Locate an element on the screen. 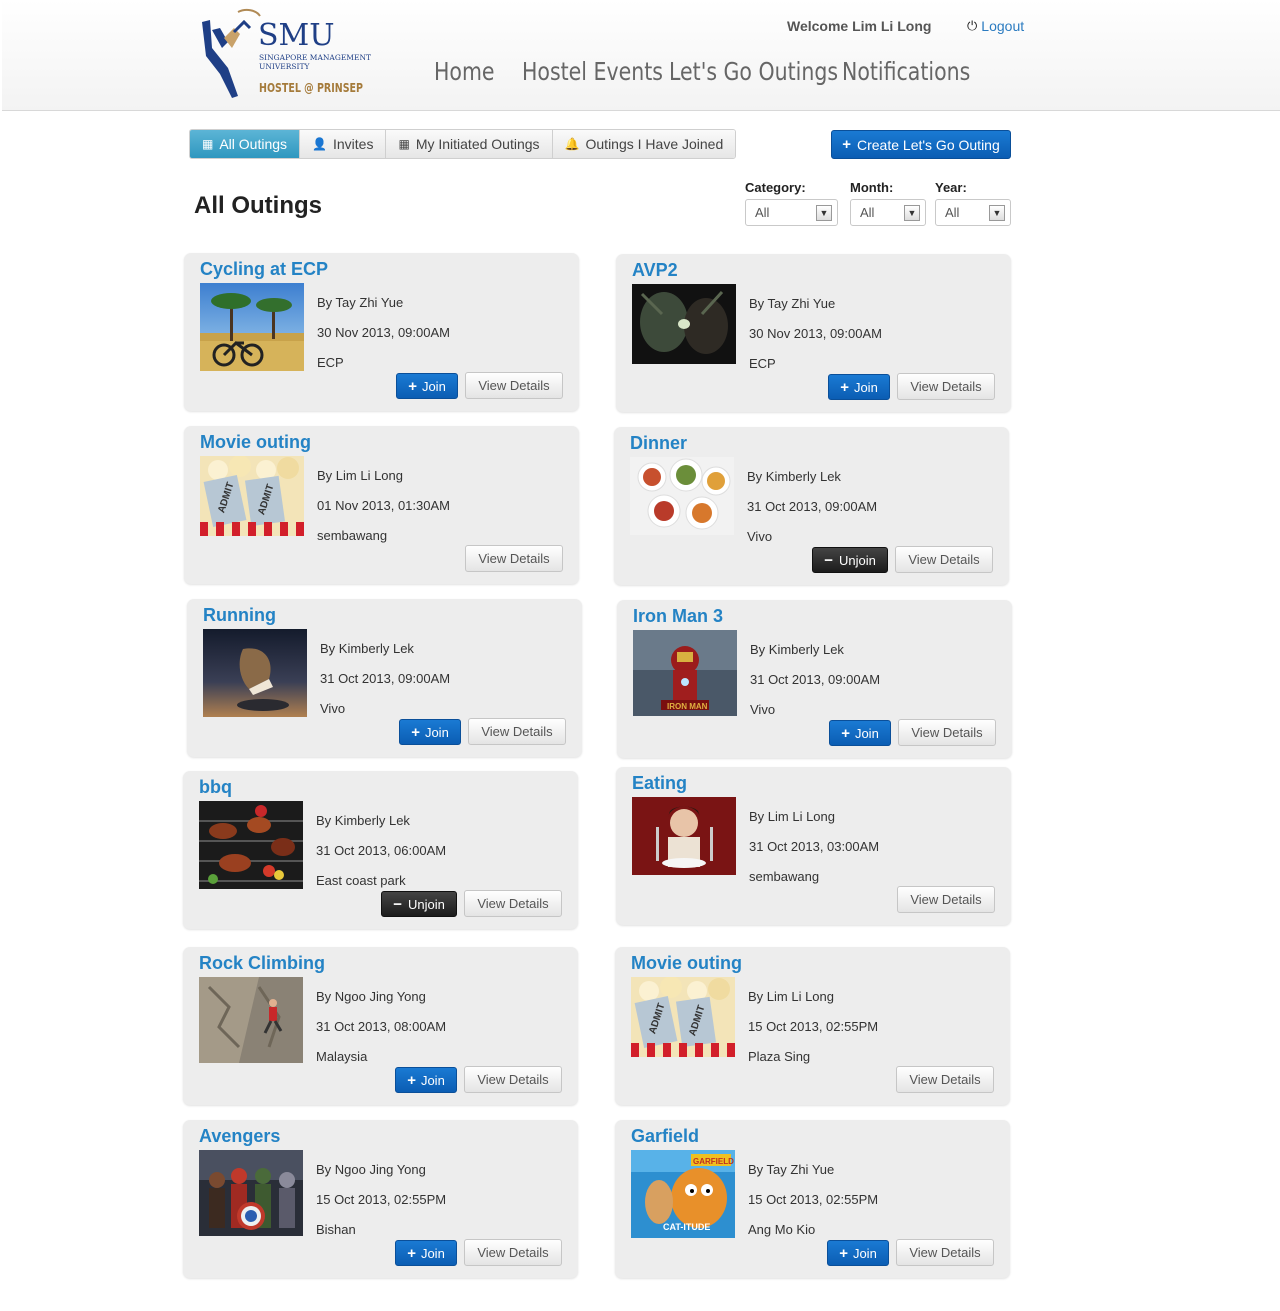 The width and height of the screenshot is (1280, 1311). avengers-poster is located at coordinates (251, 1194).